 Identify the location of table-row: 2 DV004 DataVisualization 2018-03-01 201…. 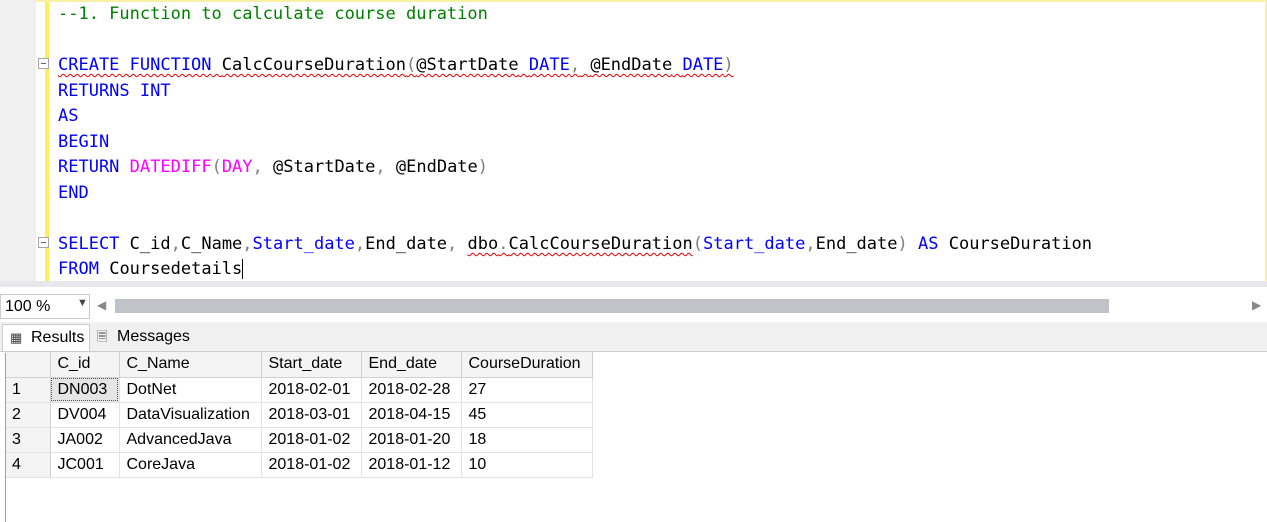
(299, 415).